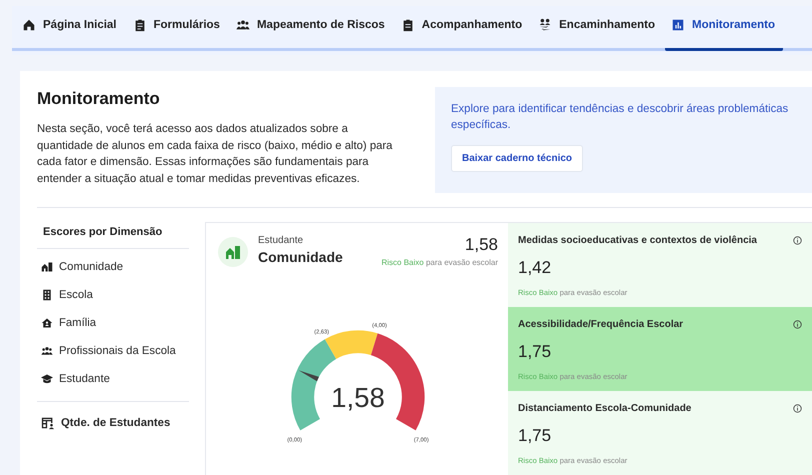 The width and height of the screenshot is (812, 475). I want to click on score-value: 1,42, so click(535, 268).